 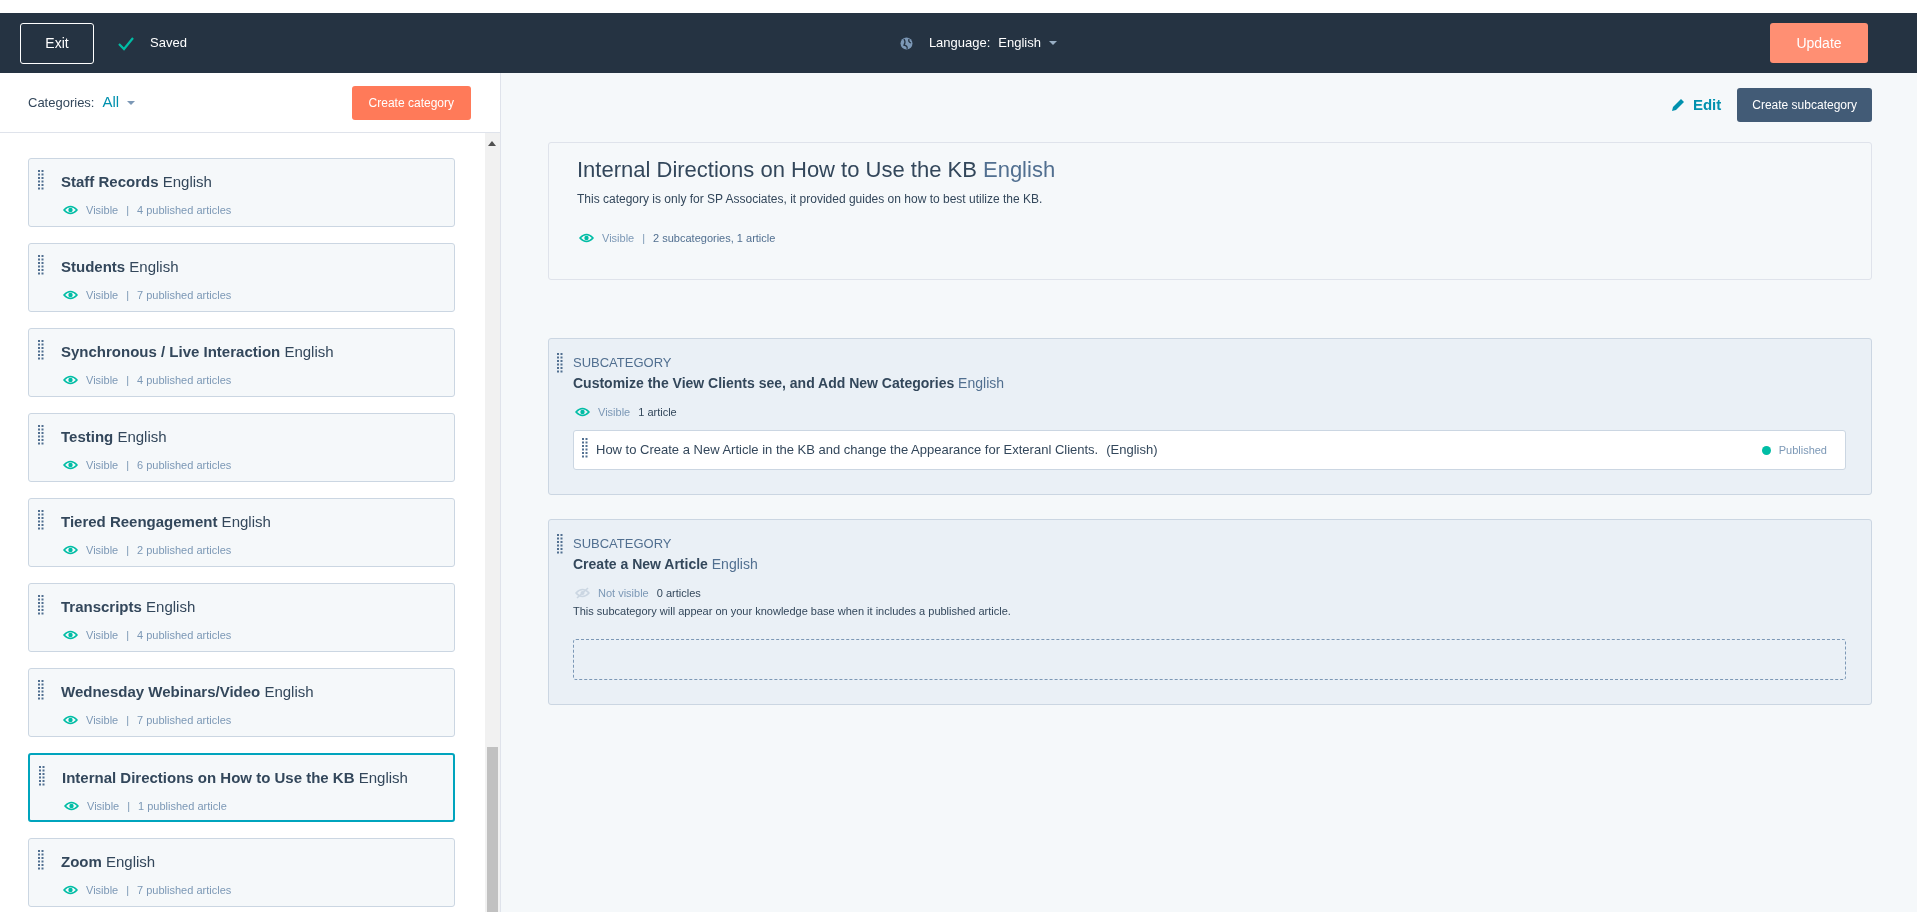 I want to click on article-count: 6 published articles, so click(x=184, y=465).